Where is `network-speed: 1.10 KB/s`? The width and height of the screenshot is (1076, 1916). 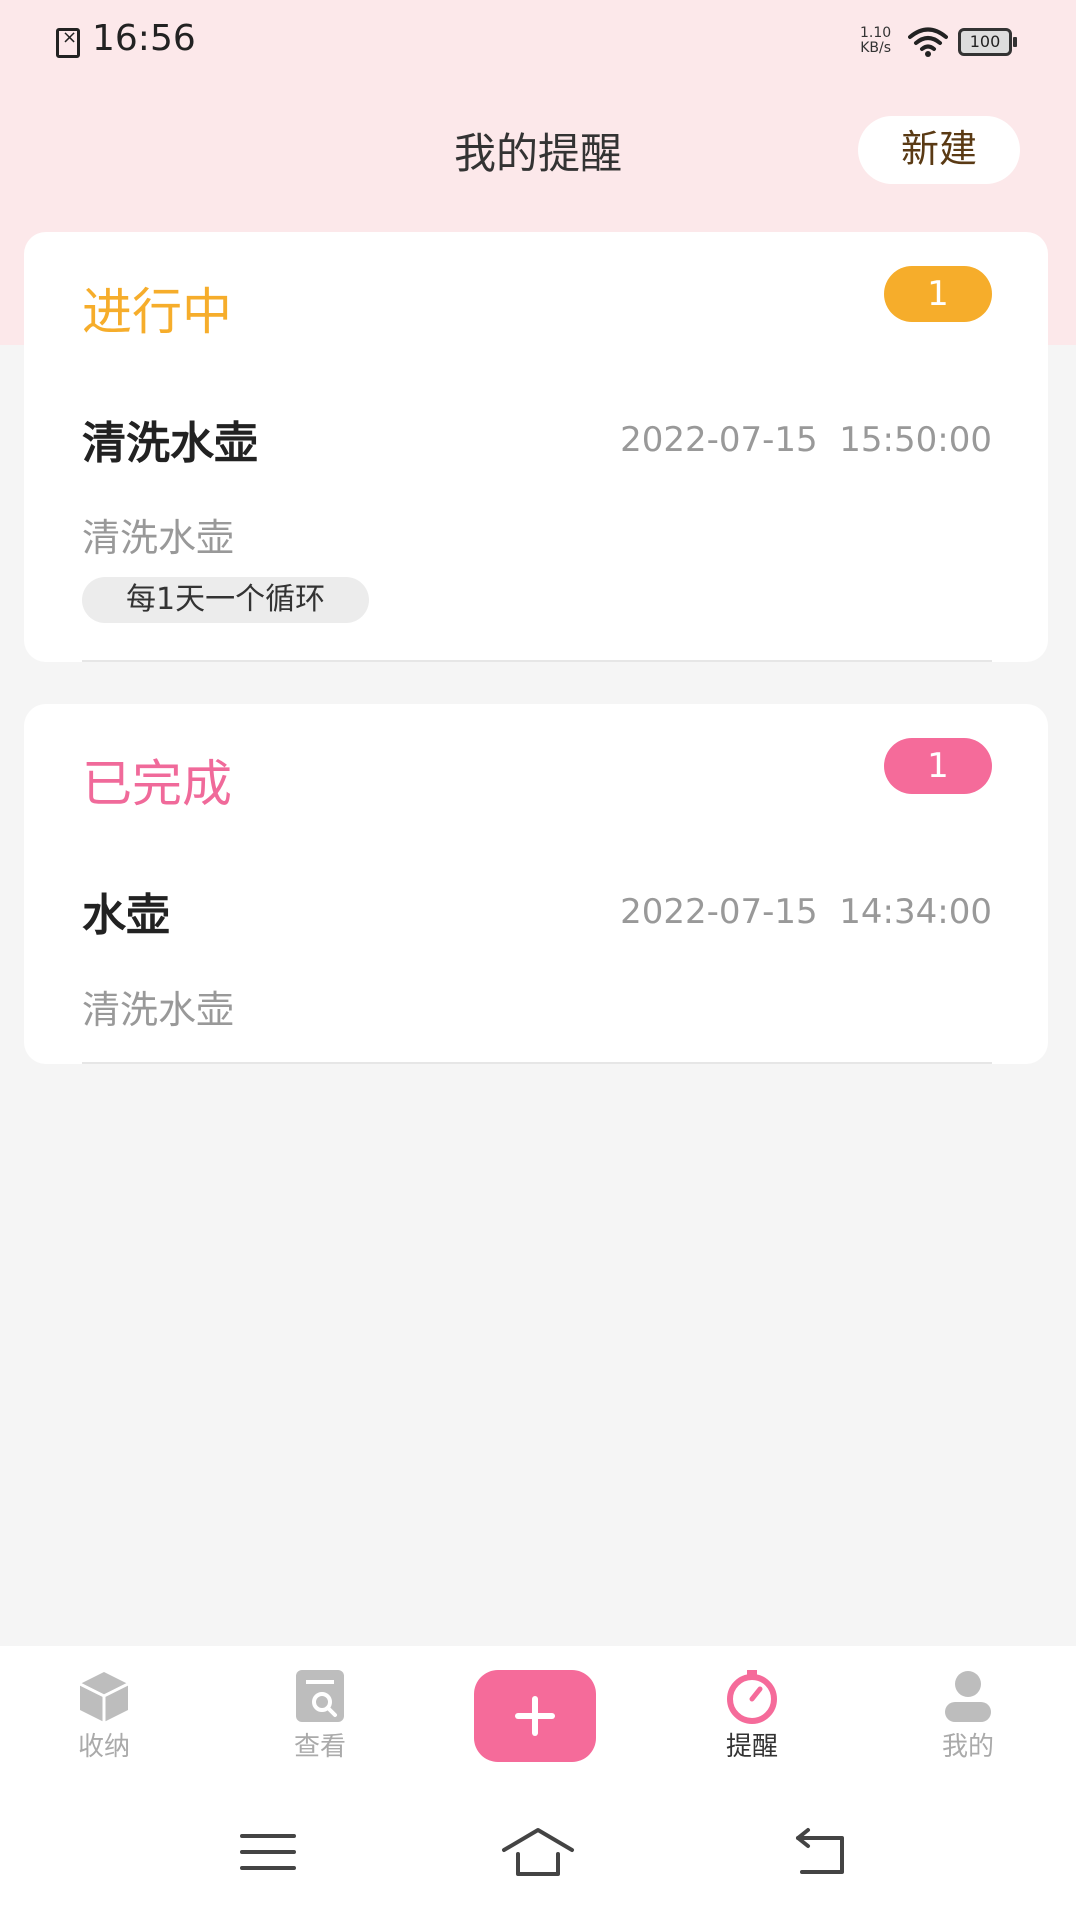
network-speed: 1.10 KB/s is located at coordinates (875, 41).